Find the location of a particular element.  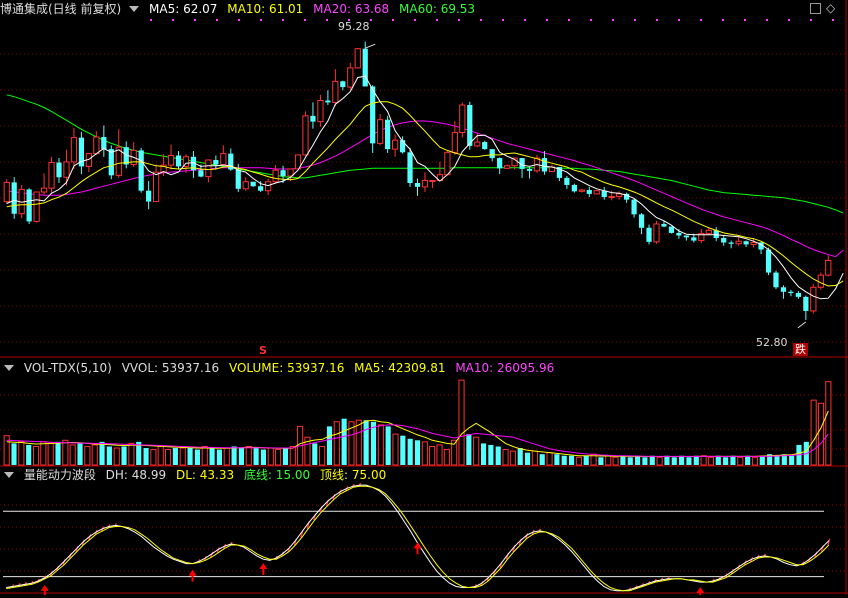

vol-ma10-readout: MA10: 26095.96 is located at coordinates (505, 368).